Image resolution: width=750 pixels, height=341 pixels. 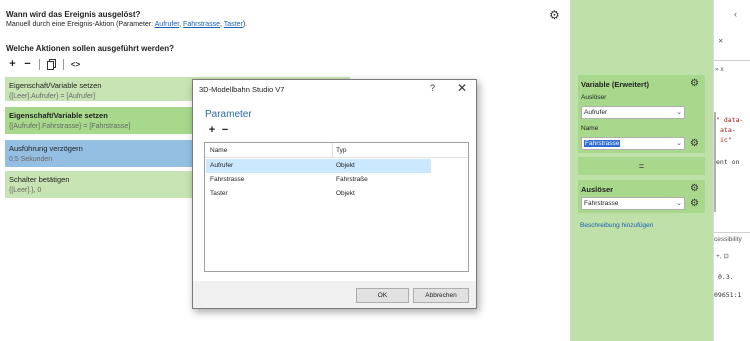 What do you see at coordinates (44, 64) in the screenshot?
I see `actions-toolbar: + − <>` at bounding box center [44, 64].